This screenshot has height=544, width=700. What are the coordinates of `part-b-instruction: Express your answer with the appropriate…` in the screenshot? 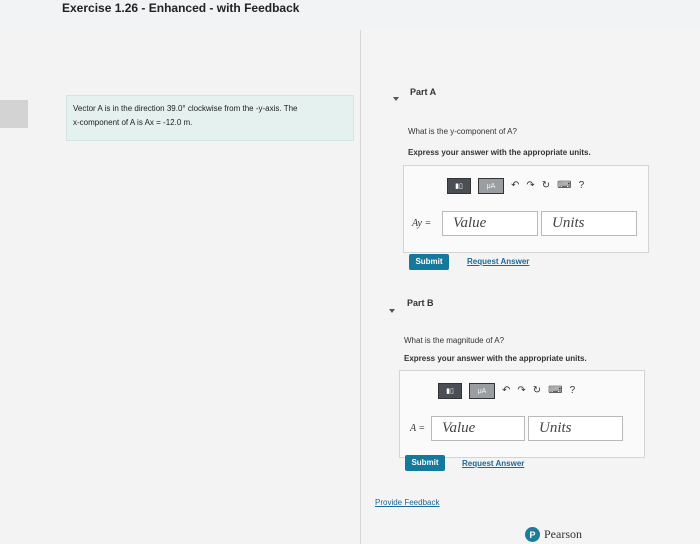 It's located at (495, 358).